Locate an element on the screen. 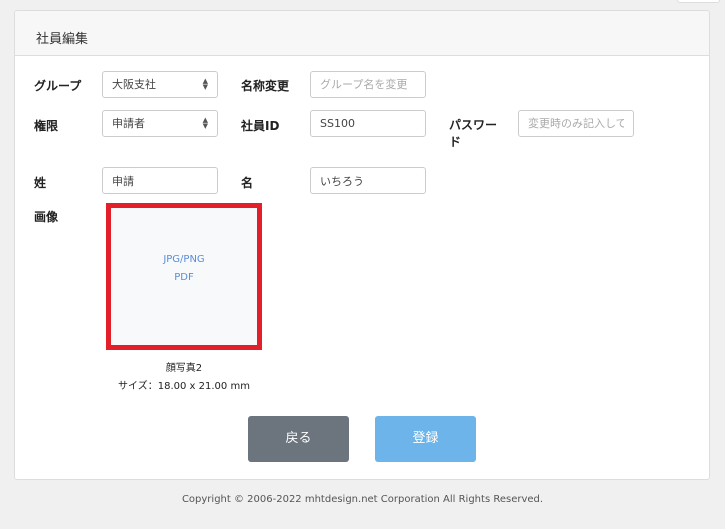 This screenshot has width=725, height=529. upload-formats: JPG/PNG is located at coordinates (184, 259).